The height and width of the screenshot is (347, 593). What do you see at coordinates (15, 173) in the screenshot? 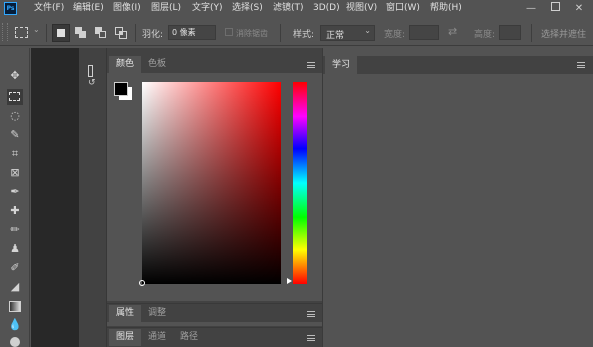
I see `frame-tool-icon: ⊠` at bounding box center [15, 173].